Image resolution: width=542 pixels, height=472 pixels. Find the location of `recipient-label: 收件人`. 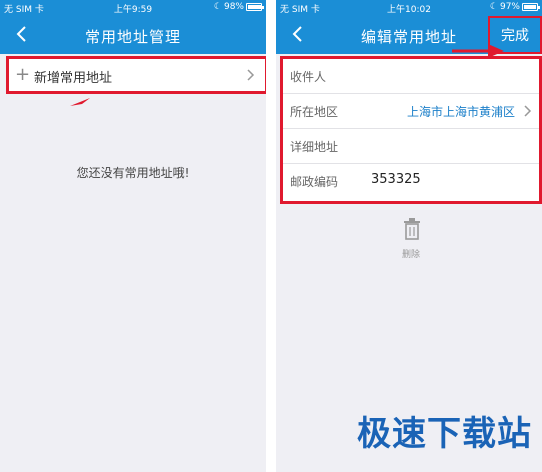

recipient-label: 收件人 is located at coordinates (308, 77).